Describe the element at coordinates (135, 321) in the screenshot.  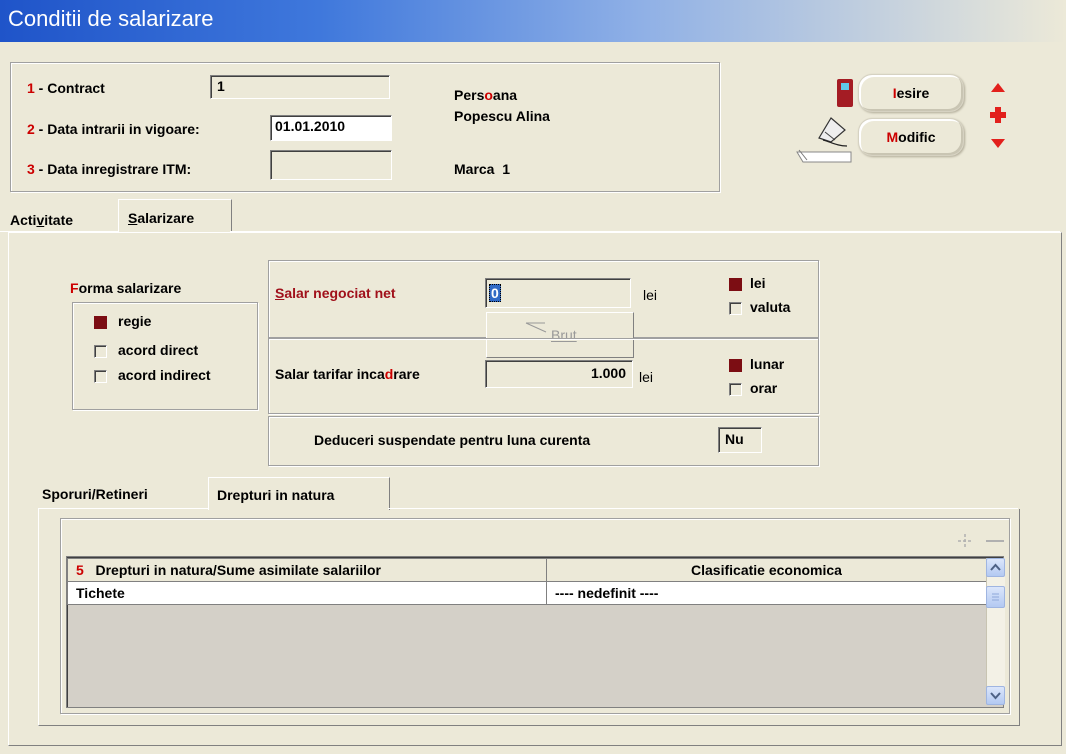
I see `regie-label: regie` at that location.